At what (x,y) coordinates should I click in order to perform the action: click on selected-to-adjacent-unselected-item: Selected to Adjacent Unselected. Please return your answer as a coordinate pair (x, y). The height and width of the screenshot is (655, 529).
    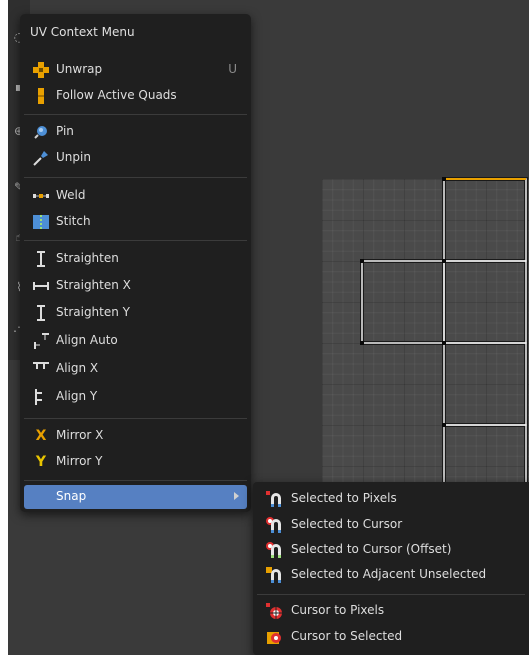
    Looking at the image, I should click on (391, 575).